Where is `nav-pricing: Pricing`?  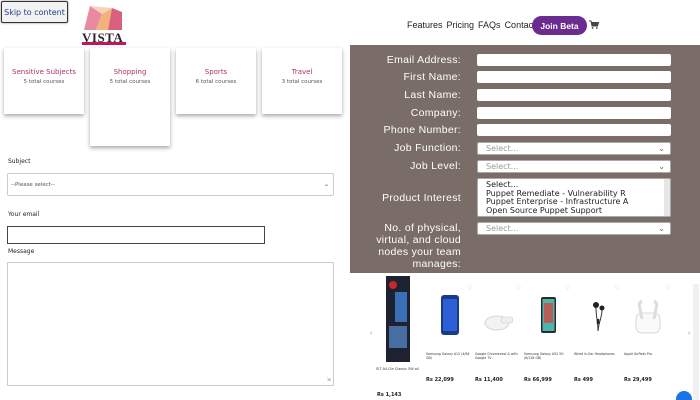 nav-pricing: Pricing is located at coordinates (461, 25).